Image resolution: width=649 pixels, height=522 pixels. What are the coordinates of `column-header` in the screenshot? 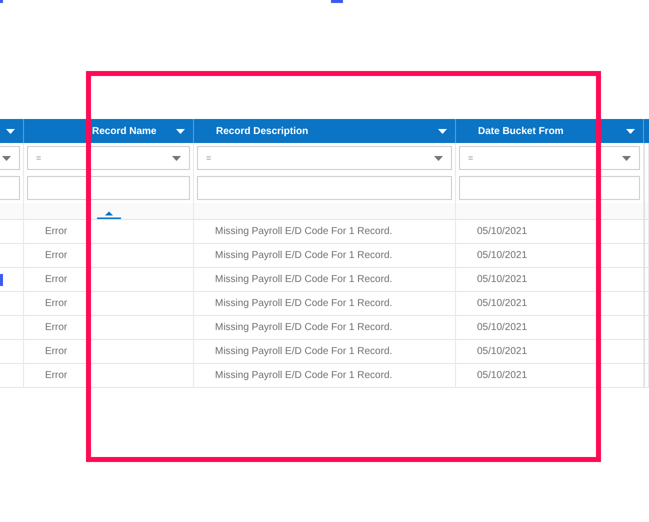 It's located at (12, 131).